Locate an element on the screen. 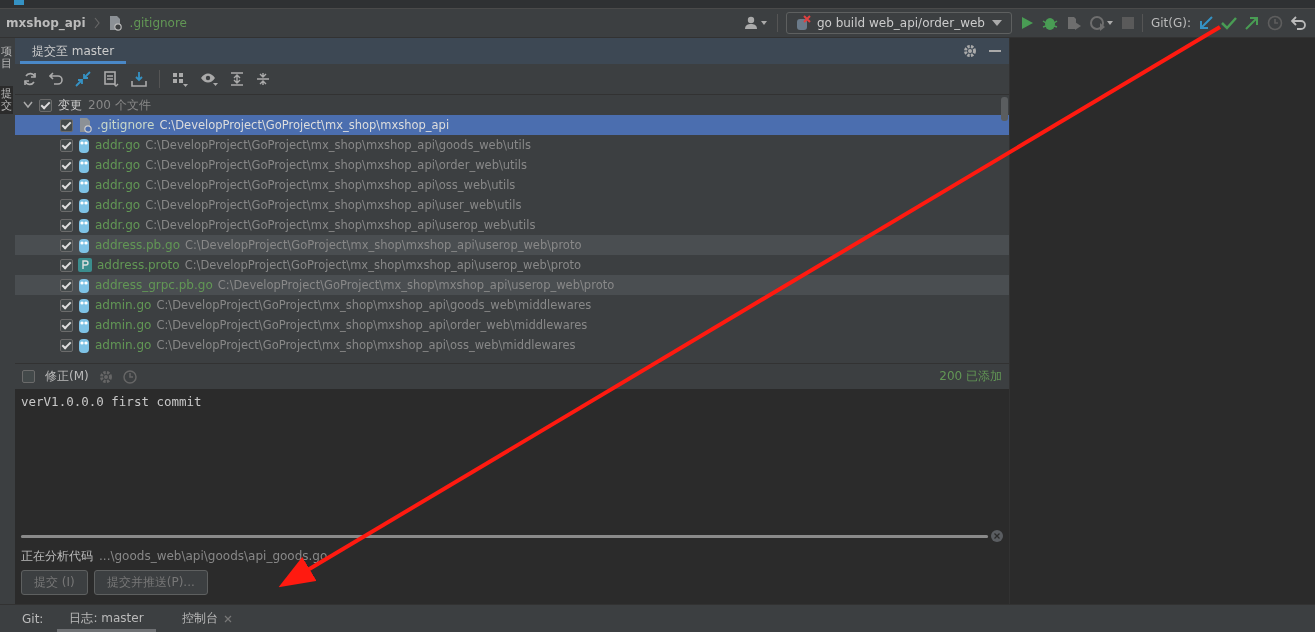 This screenshot has height=632, width=1315. git-label: Git: is located at coordinates (33, 618).